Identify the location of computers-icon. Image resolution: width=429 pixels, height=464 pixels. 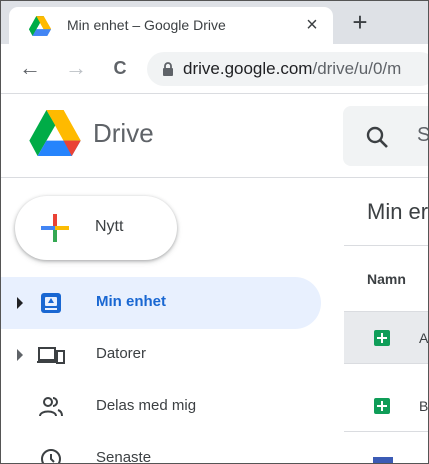
(51, 355).